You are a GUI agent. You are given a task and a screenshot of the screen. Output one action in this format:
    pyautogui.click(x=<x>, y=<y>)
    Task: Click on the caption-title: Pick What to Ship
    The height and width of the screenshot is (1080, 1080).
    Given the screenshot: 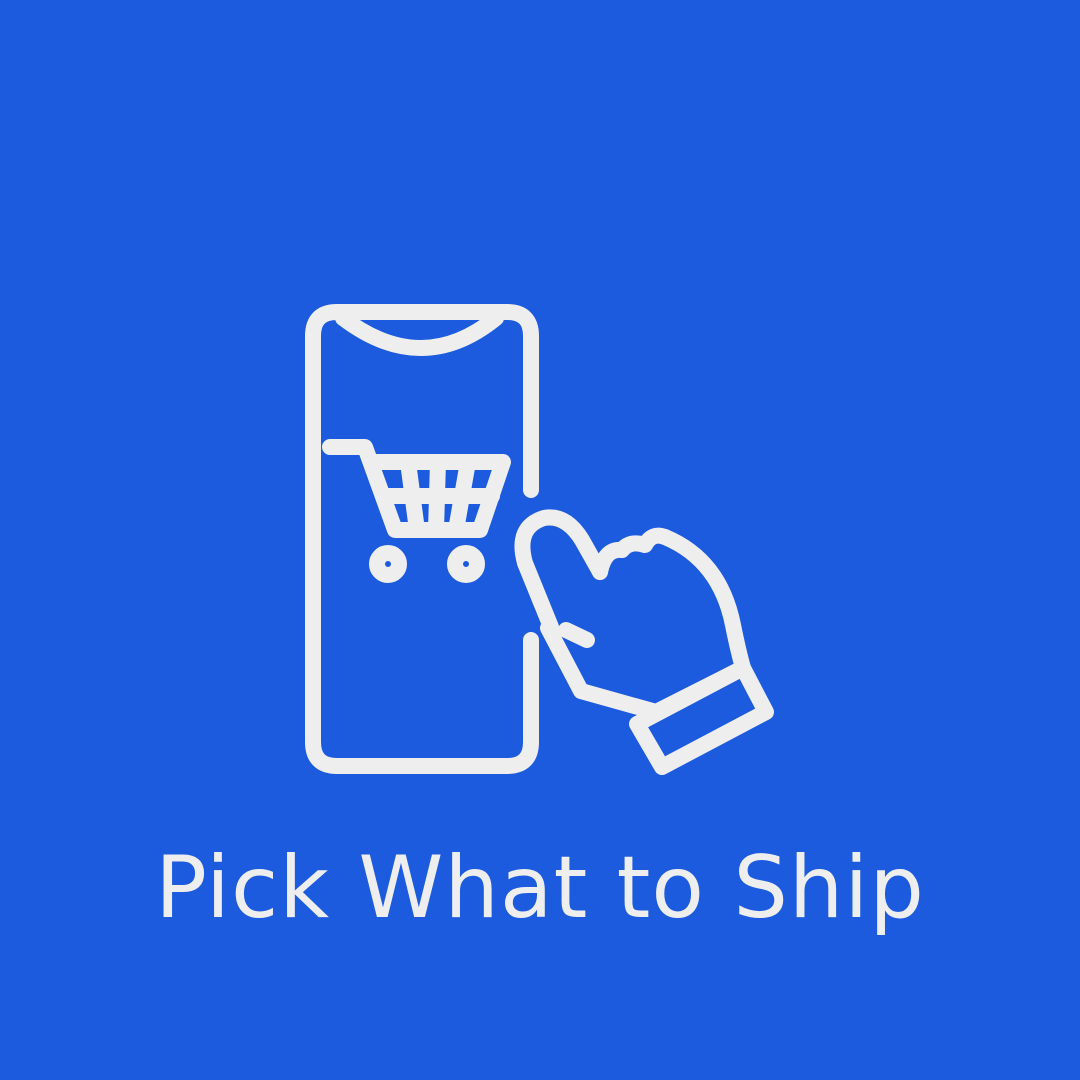 What is the action you would take?
    pyautogui.click(x=540, y=888)
    